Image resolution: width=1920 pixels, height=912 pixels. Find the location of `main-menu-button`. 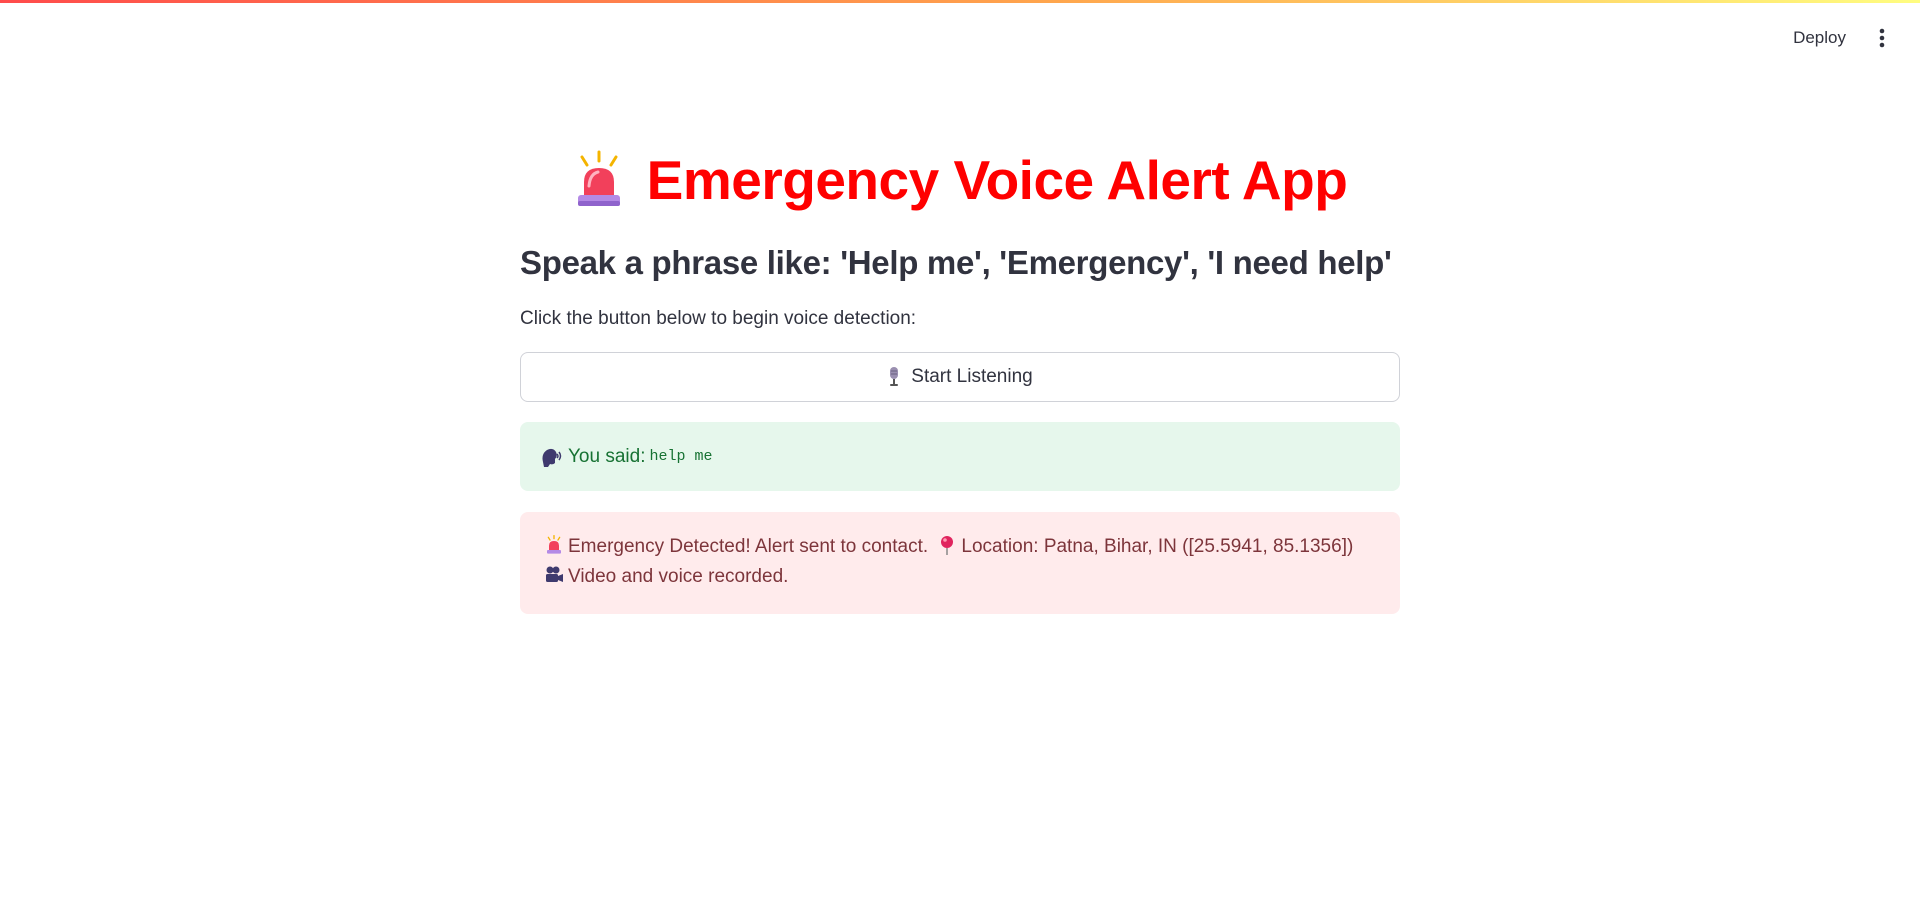

main-menu-button is located at coordinates (1882, 38).